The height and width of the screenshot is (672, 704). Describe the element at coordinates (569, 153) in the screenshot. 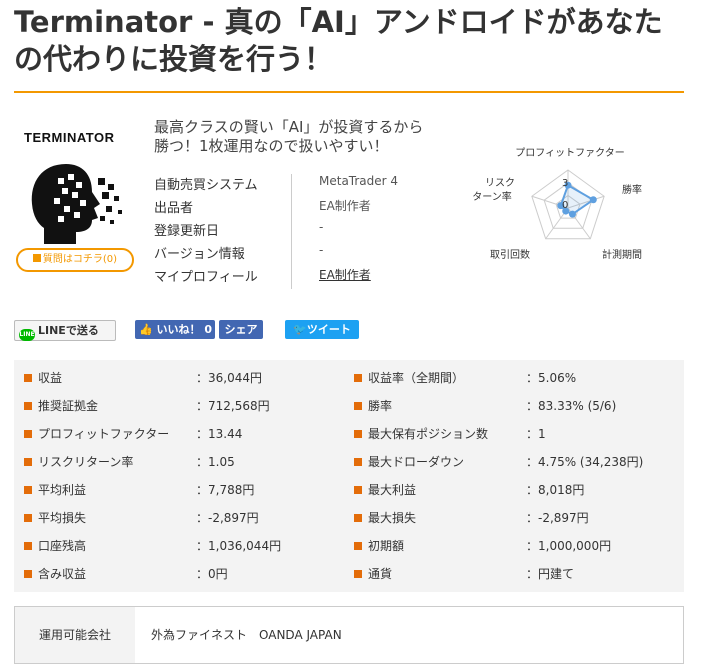

I see `radar-axis-label: プロフィットファクター` at that location.